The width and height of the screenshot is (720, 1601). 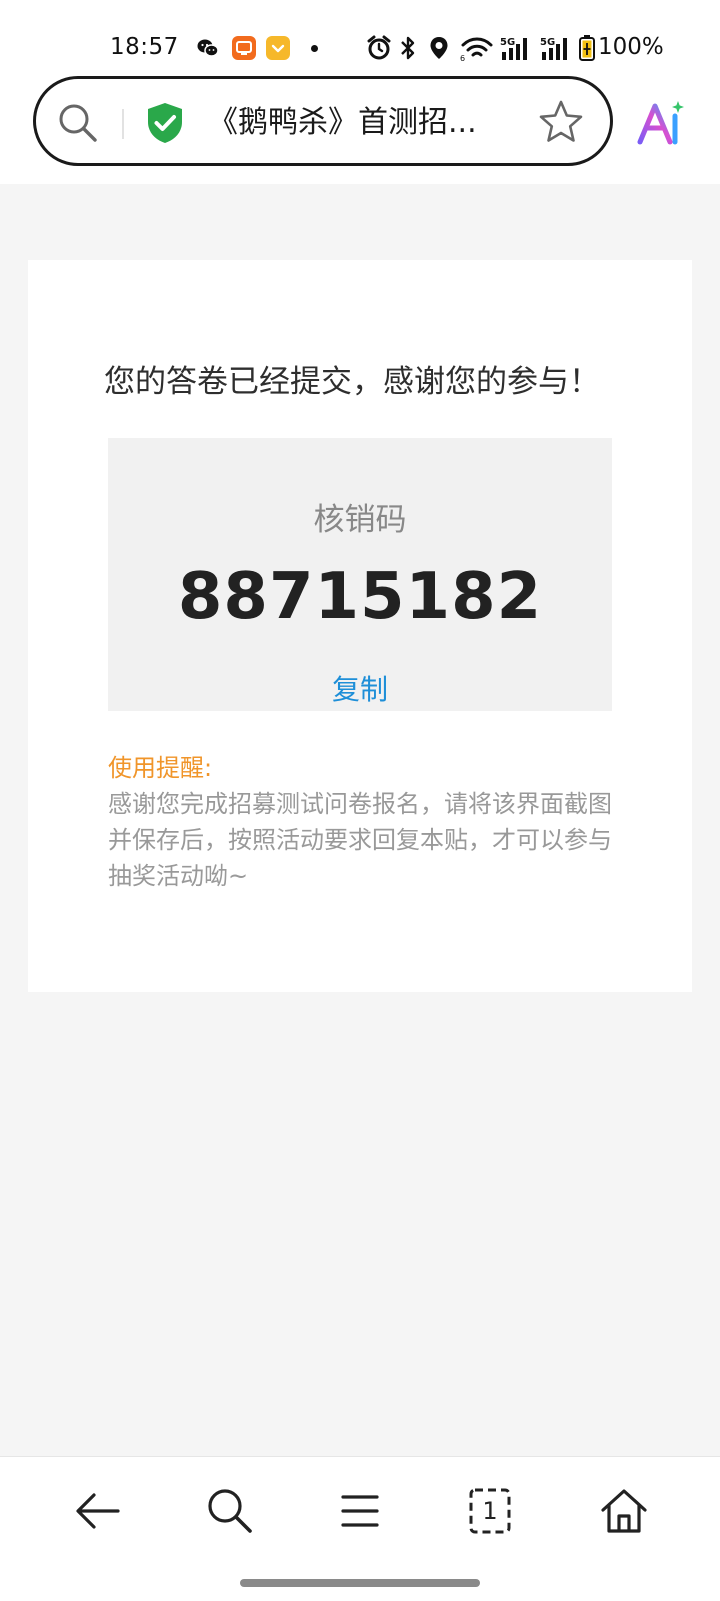 What do you see at coordinates (624, 1511) in the screenshot?
I see `home-icon` at bounding box center [624, 1511].